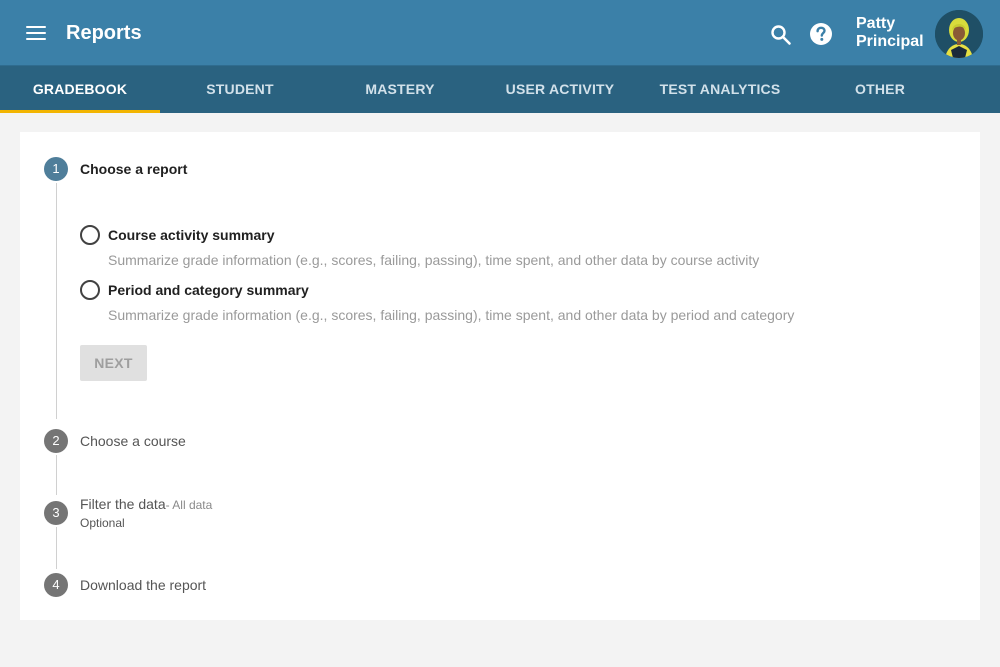 Image resolution: width=1000 pixels, height=667 pixels. I want to click on search-icon, so click(781, 35).